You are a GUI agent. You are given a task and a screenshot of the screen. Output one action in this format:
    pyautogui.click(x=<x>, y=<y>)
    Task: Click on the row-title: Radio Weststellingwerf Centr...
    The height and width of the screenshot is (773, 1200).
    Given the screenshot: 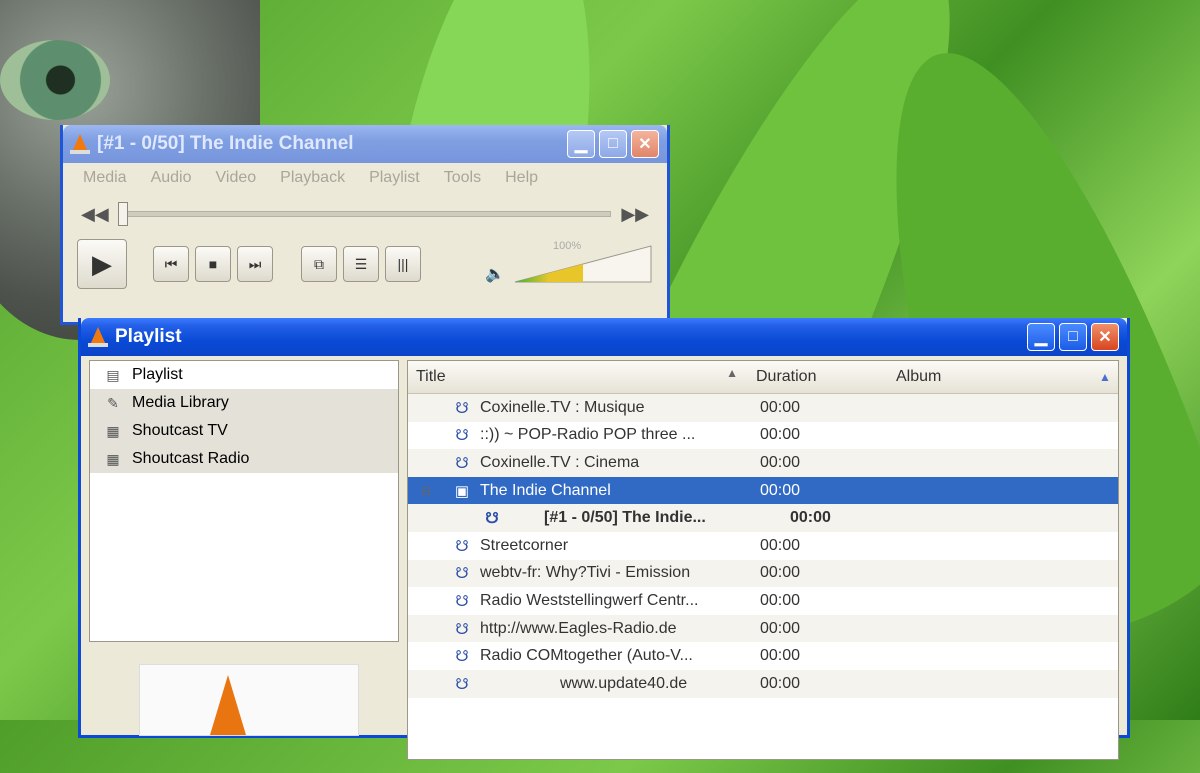 What is the action you would take?
    pyautogui.click(x=589, y=600)
    